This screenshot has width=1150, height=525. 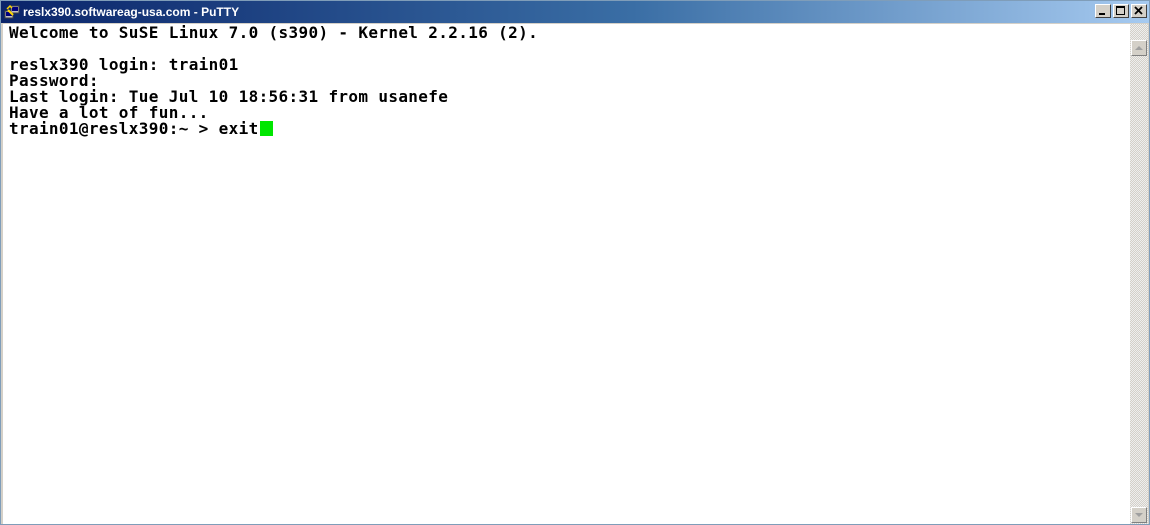 I want to click on scroll-up-arrow-icon, so click(x=1139, y=48).